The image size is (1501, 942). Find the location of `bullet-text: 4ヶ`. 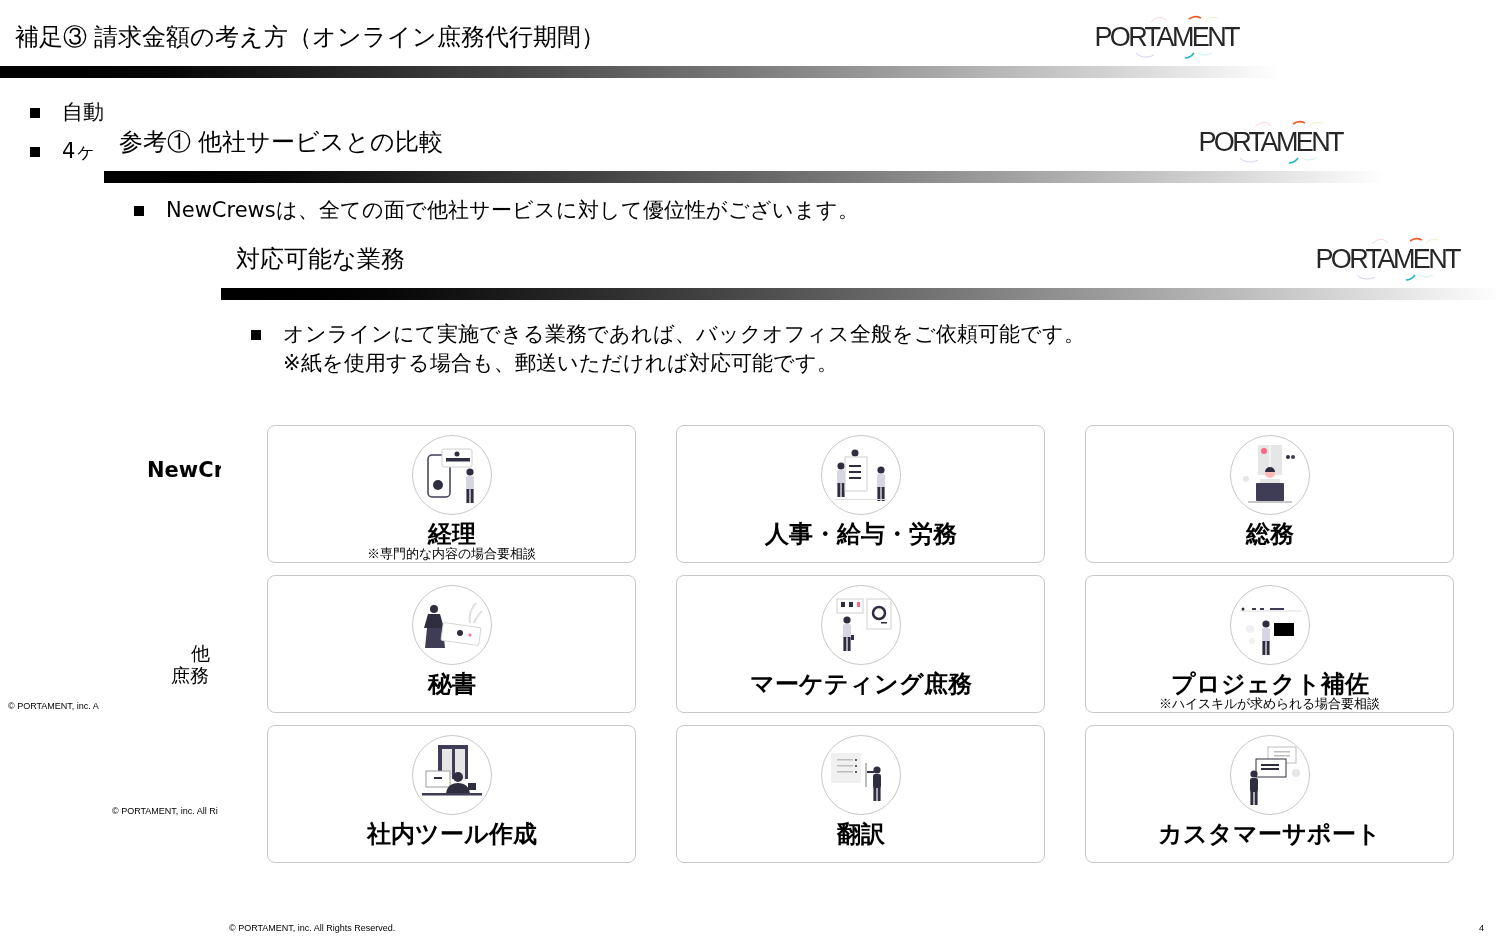

bullet-text: 4ヶ is located at coordinates (80, 151).